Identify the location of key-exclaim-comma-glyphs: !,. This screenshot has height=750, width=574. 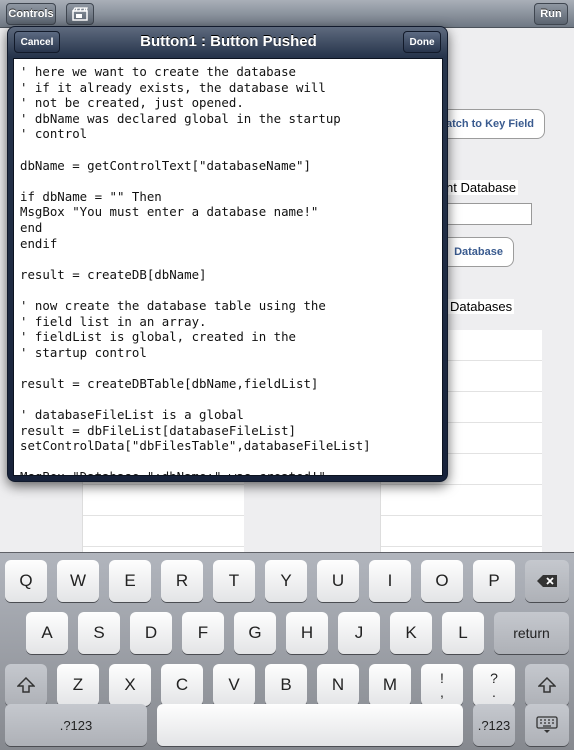
(442, 685).